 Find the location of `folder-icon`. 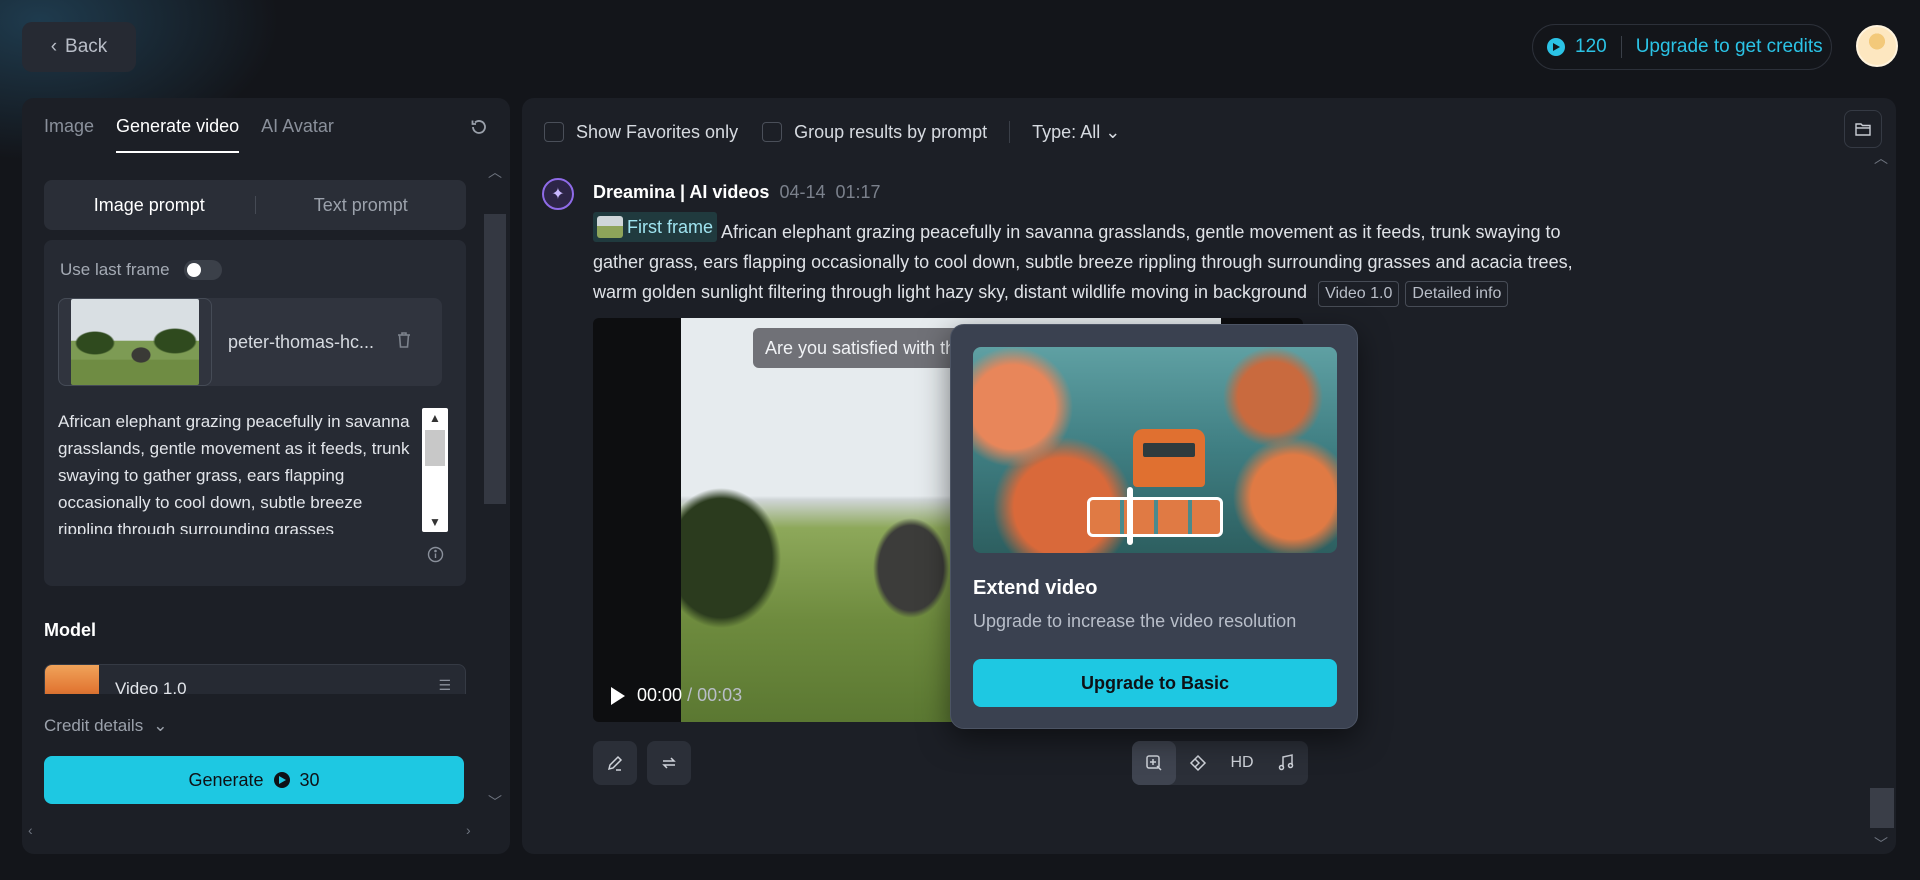

folder-icon is located at coordinates (1863, 129).